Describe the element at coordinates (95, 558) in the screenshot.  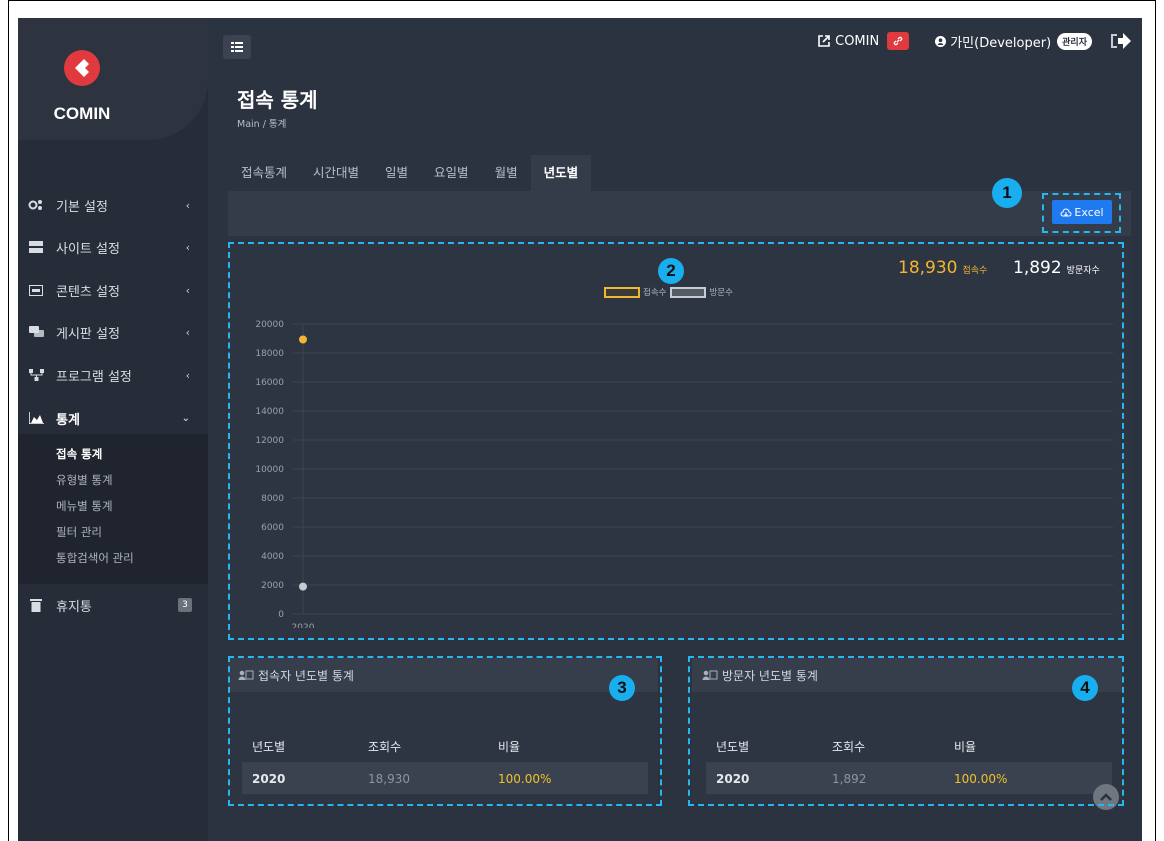
I see `submenu-search-keyword-manage: 통합검색어 관리` at that location.